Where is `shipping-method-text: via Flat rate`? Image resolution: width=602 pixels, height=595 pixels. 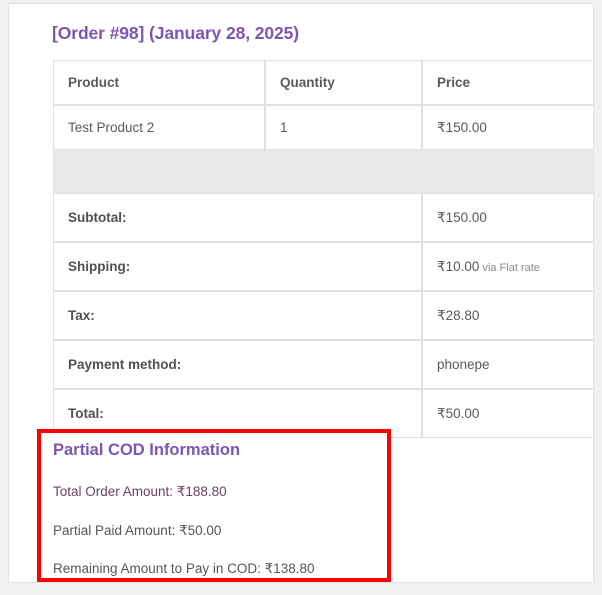 shipping-method-text: via Flat rate is located at coordinates (511, 267).